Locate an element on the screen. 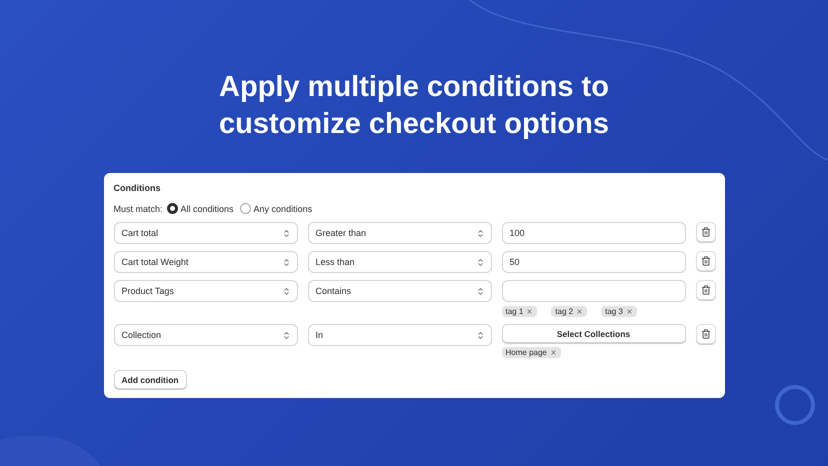  headline: customize checkout options is located at coordinates (414, 124).